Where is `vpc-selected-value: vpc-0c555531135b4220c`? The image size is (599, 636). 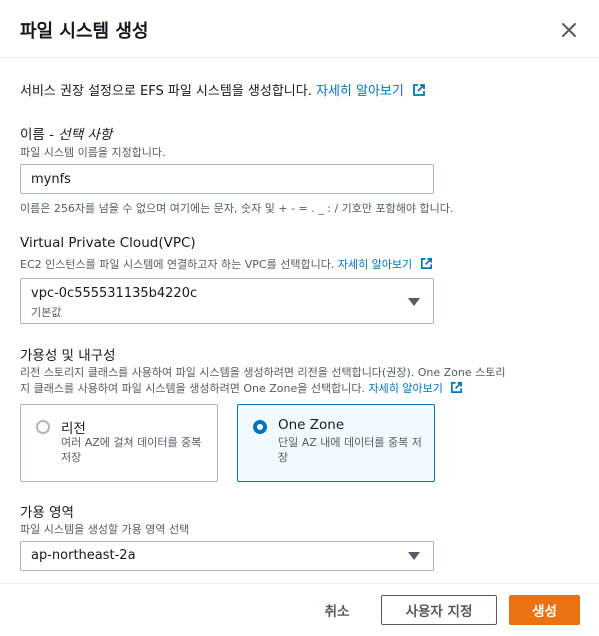
vpc-selected-value: vpc-0c555531135b4220c is located at coordinates (114, 293).